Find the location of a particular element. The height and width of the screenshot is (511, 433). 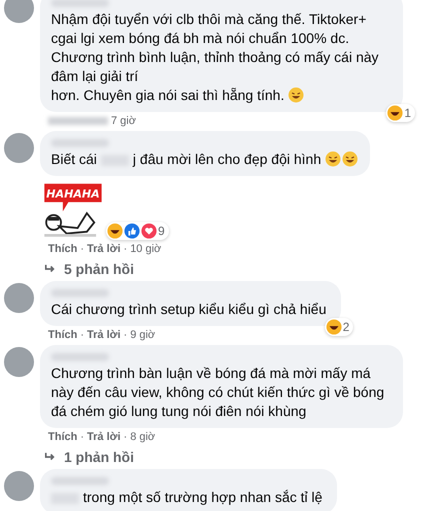

reaction-count: 9 is located at coordinates (137, 231).